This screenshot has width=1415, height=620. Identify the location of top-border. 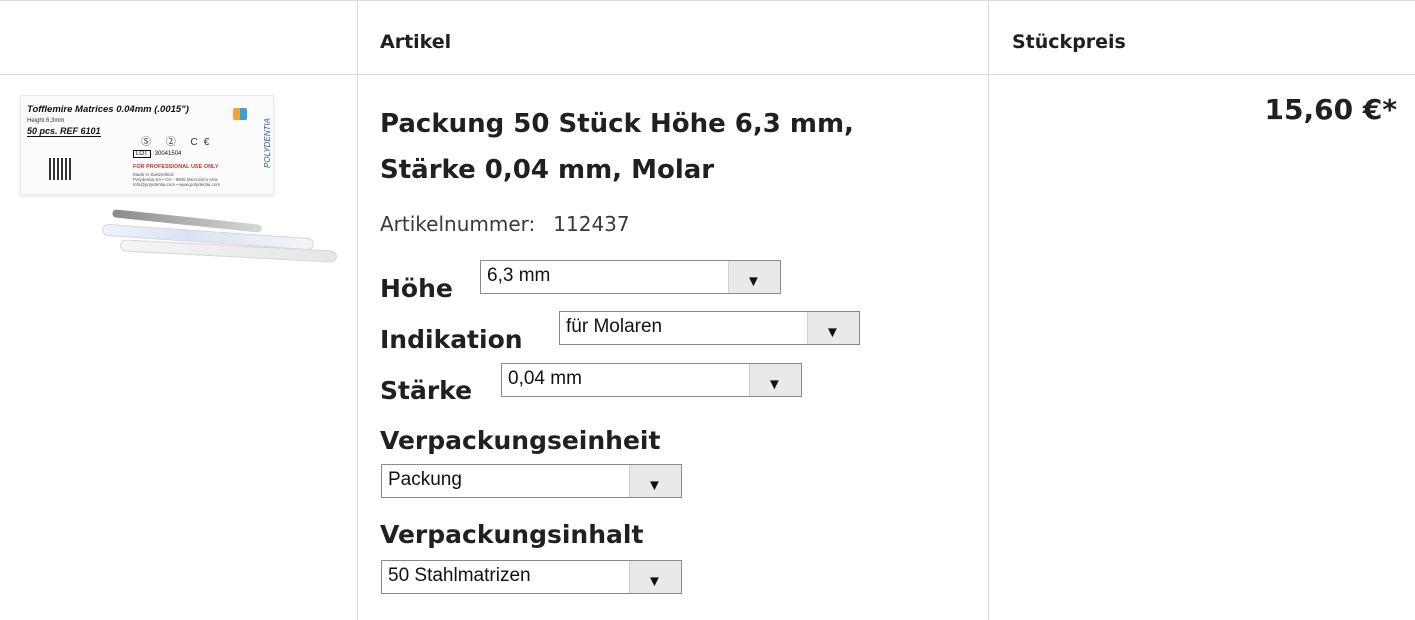
(707, 0).